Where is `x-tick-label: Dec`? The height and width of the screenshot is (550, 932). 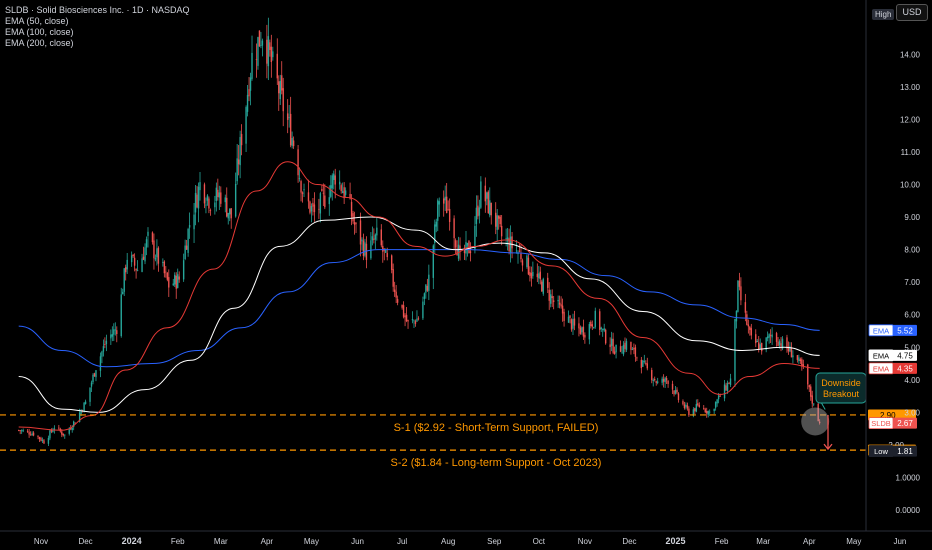
x-tick-label: Dec is located at coordinates (85, 541).